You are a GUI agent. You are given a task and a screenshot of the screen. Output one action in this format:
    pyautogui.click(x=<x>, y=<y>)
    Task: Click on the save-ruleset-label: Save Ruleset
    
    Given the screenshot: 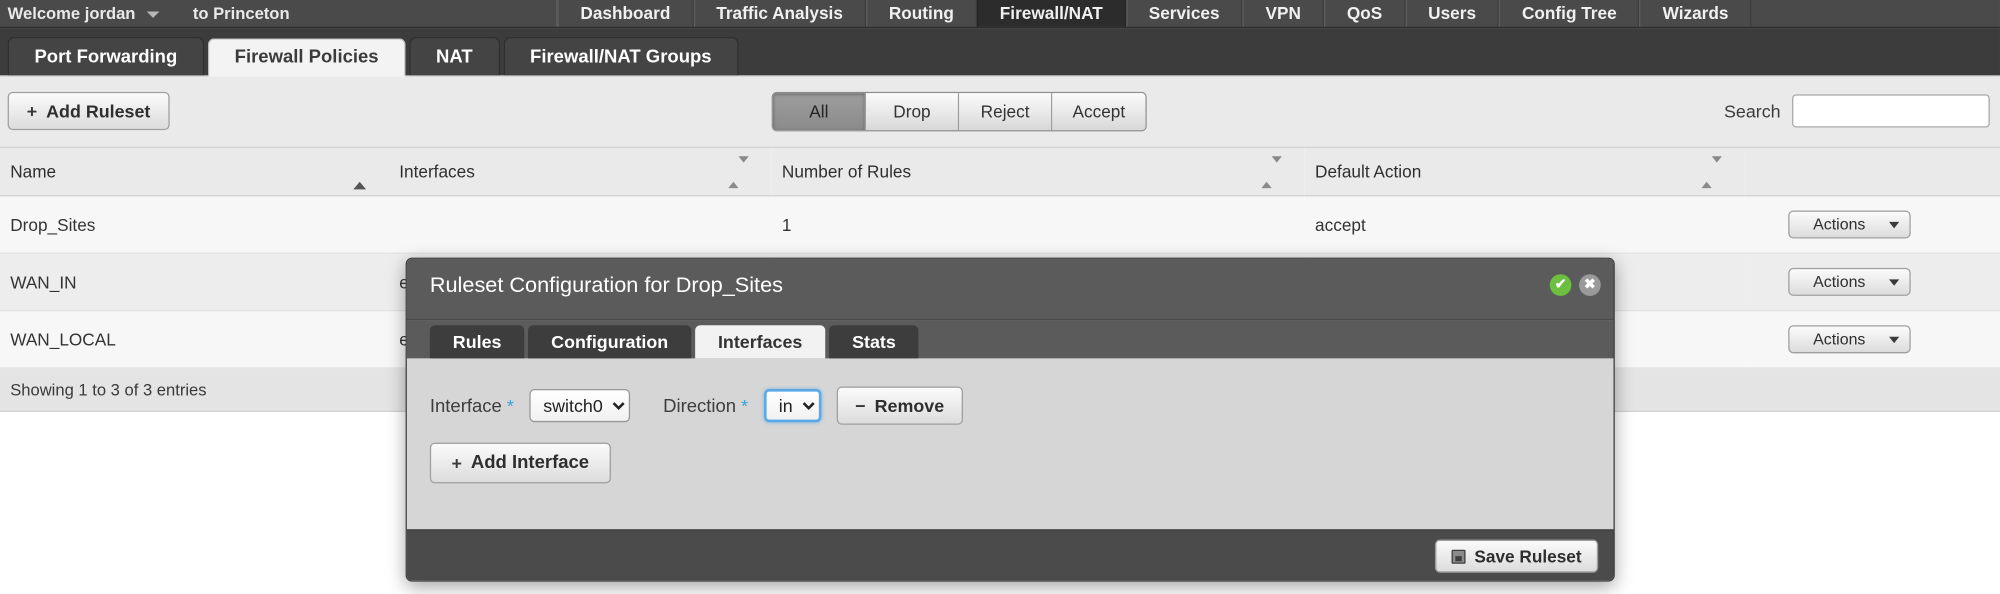 What is the action you would take?
    pyautogui.click(x=1528, y=556)
    